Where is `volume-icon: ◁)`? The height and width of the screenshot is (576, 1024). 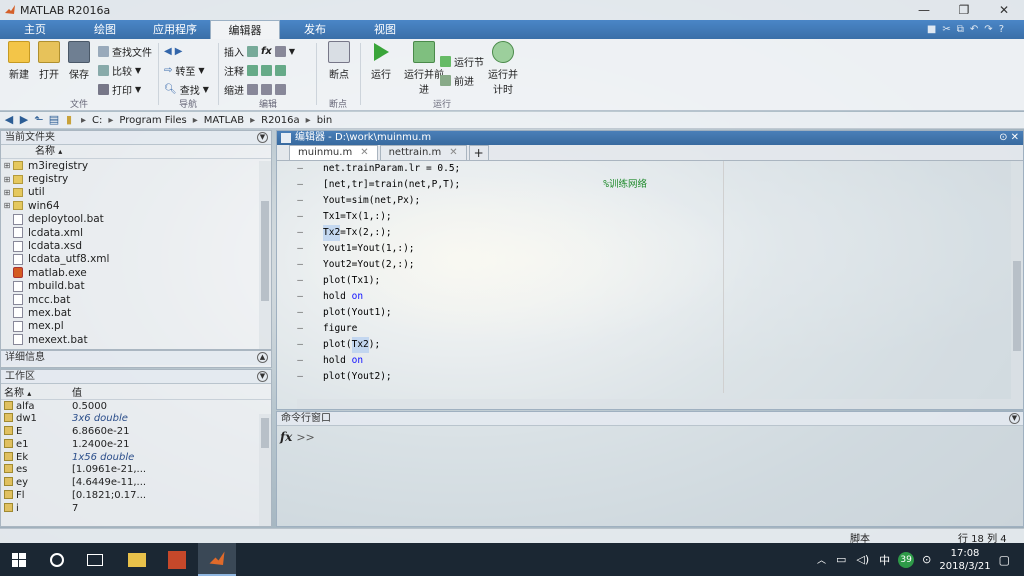 volume-icon: ◁) is located at coordinates (862, 559).